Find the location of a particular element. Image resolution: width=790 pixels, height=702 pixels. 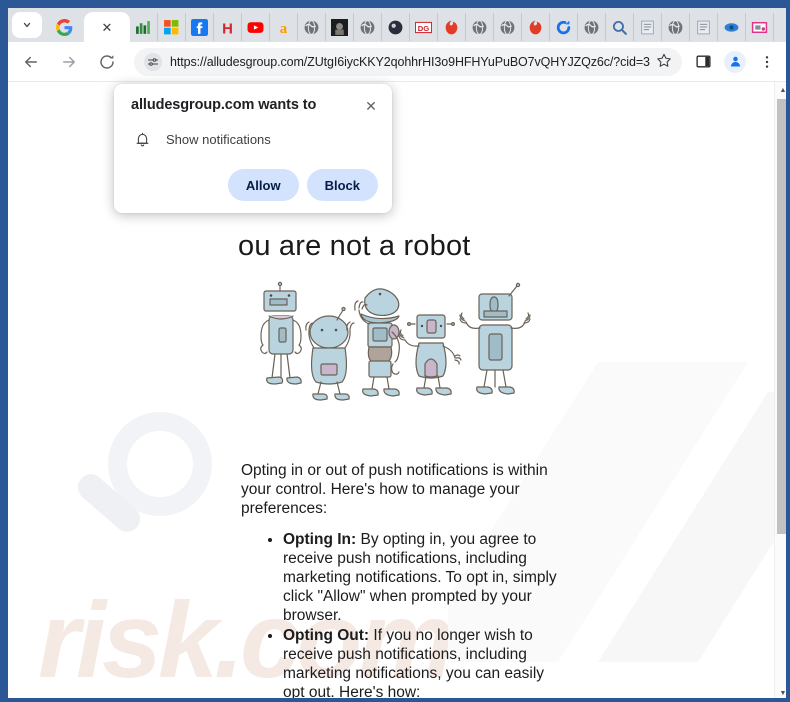

dark-circle-icon is located at coordinates (395, 27).